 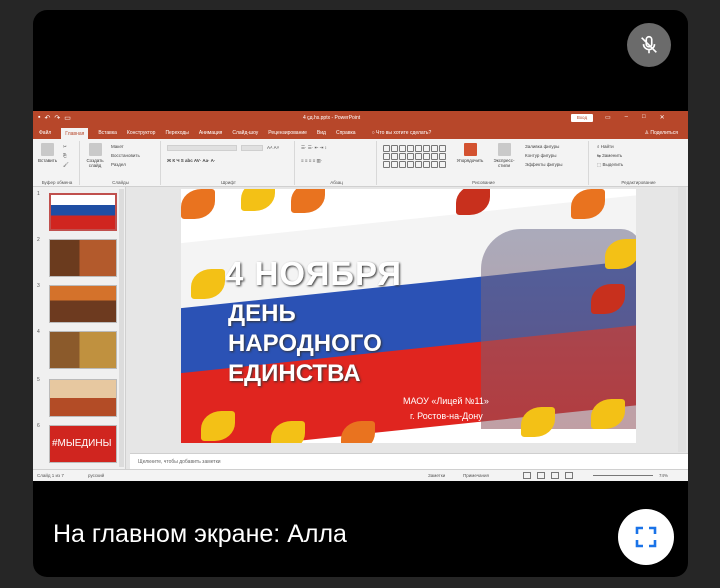 I want to click on zoom-level: 74%, so click(x=663, y=475).